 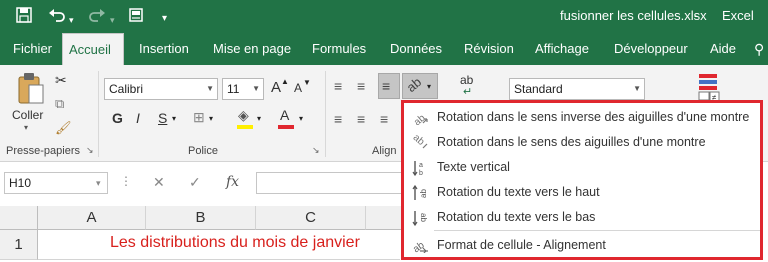 I want to click on tab-fichier: Fichier, so click(x=32, y=49).